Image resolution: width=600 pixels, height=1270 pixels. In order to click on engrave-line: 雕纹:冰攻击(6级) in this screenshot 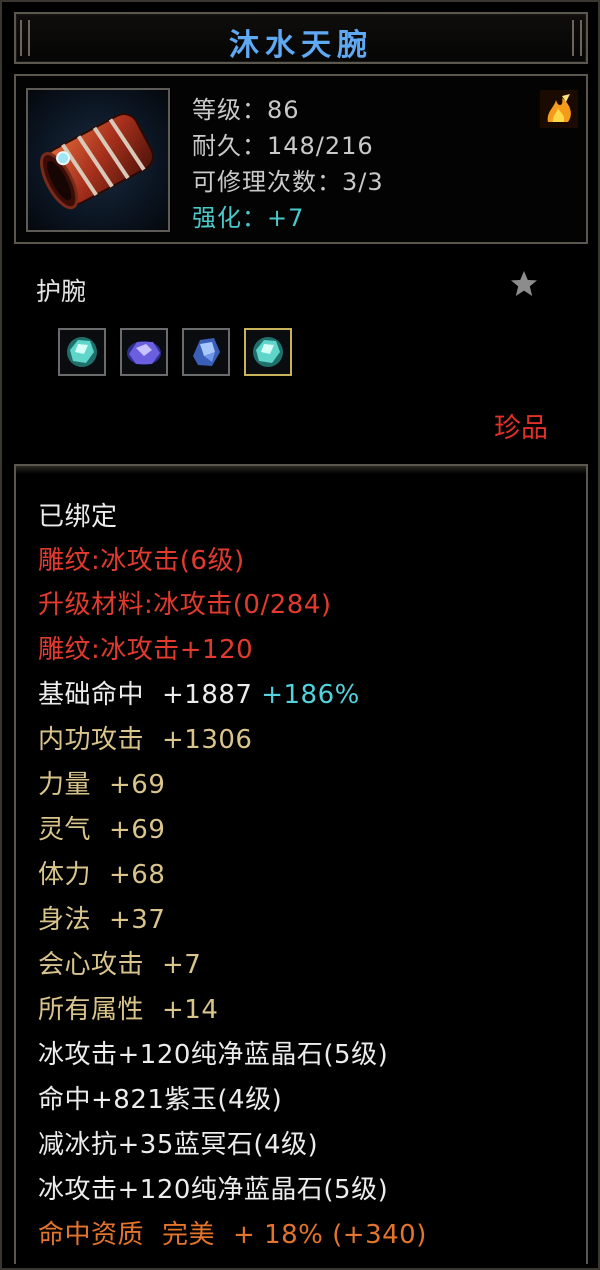, I will do `click(141, 561)`.